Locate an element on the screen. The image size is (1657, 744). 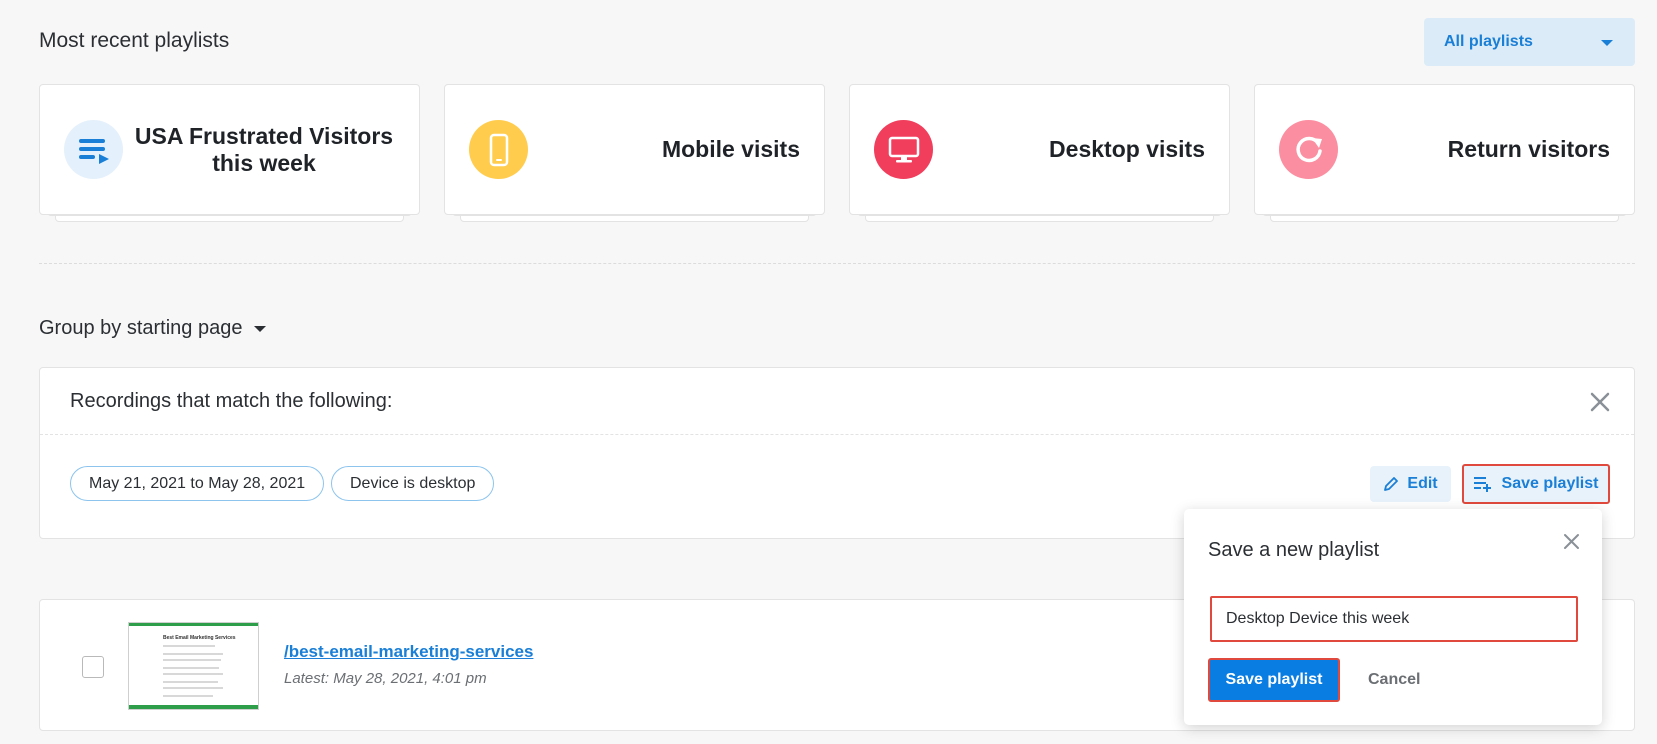
playlist-card-wrap: Return visitors is located at coordinates (1444, 158).